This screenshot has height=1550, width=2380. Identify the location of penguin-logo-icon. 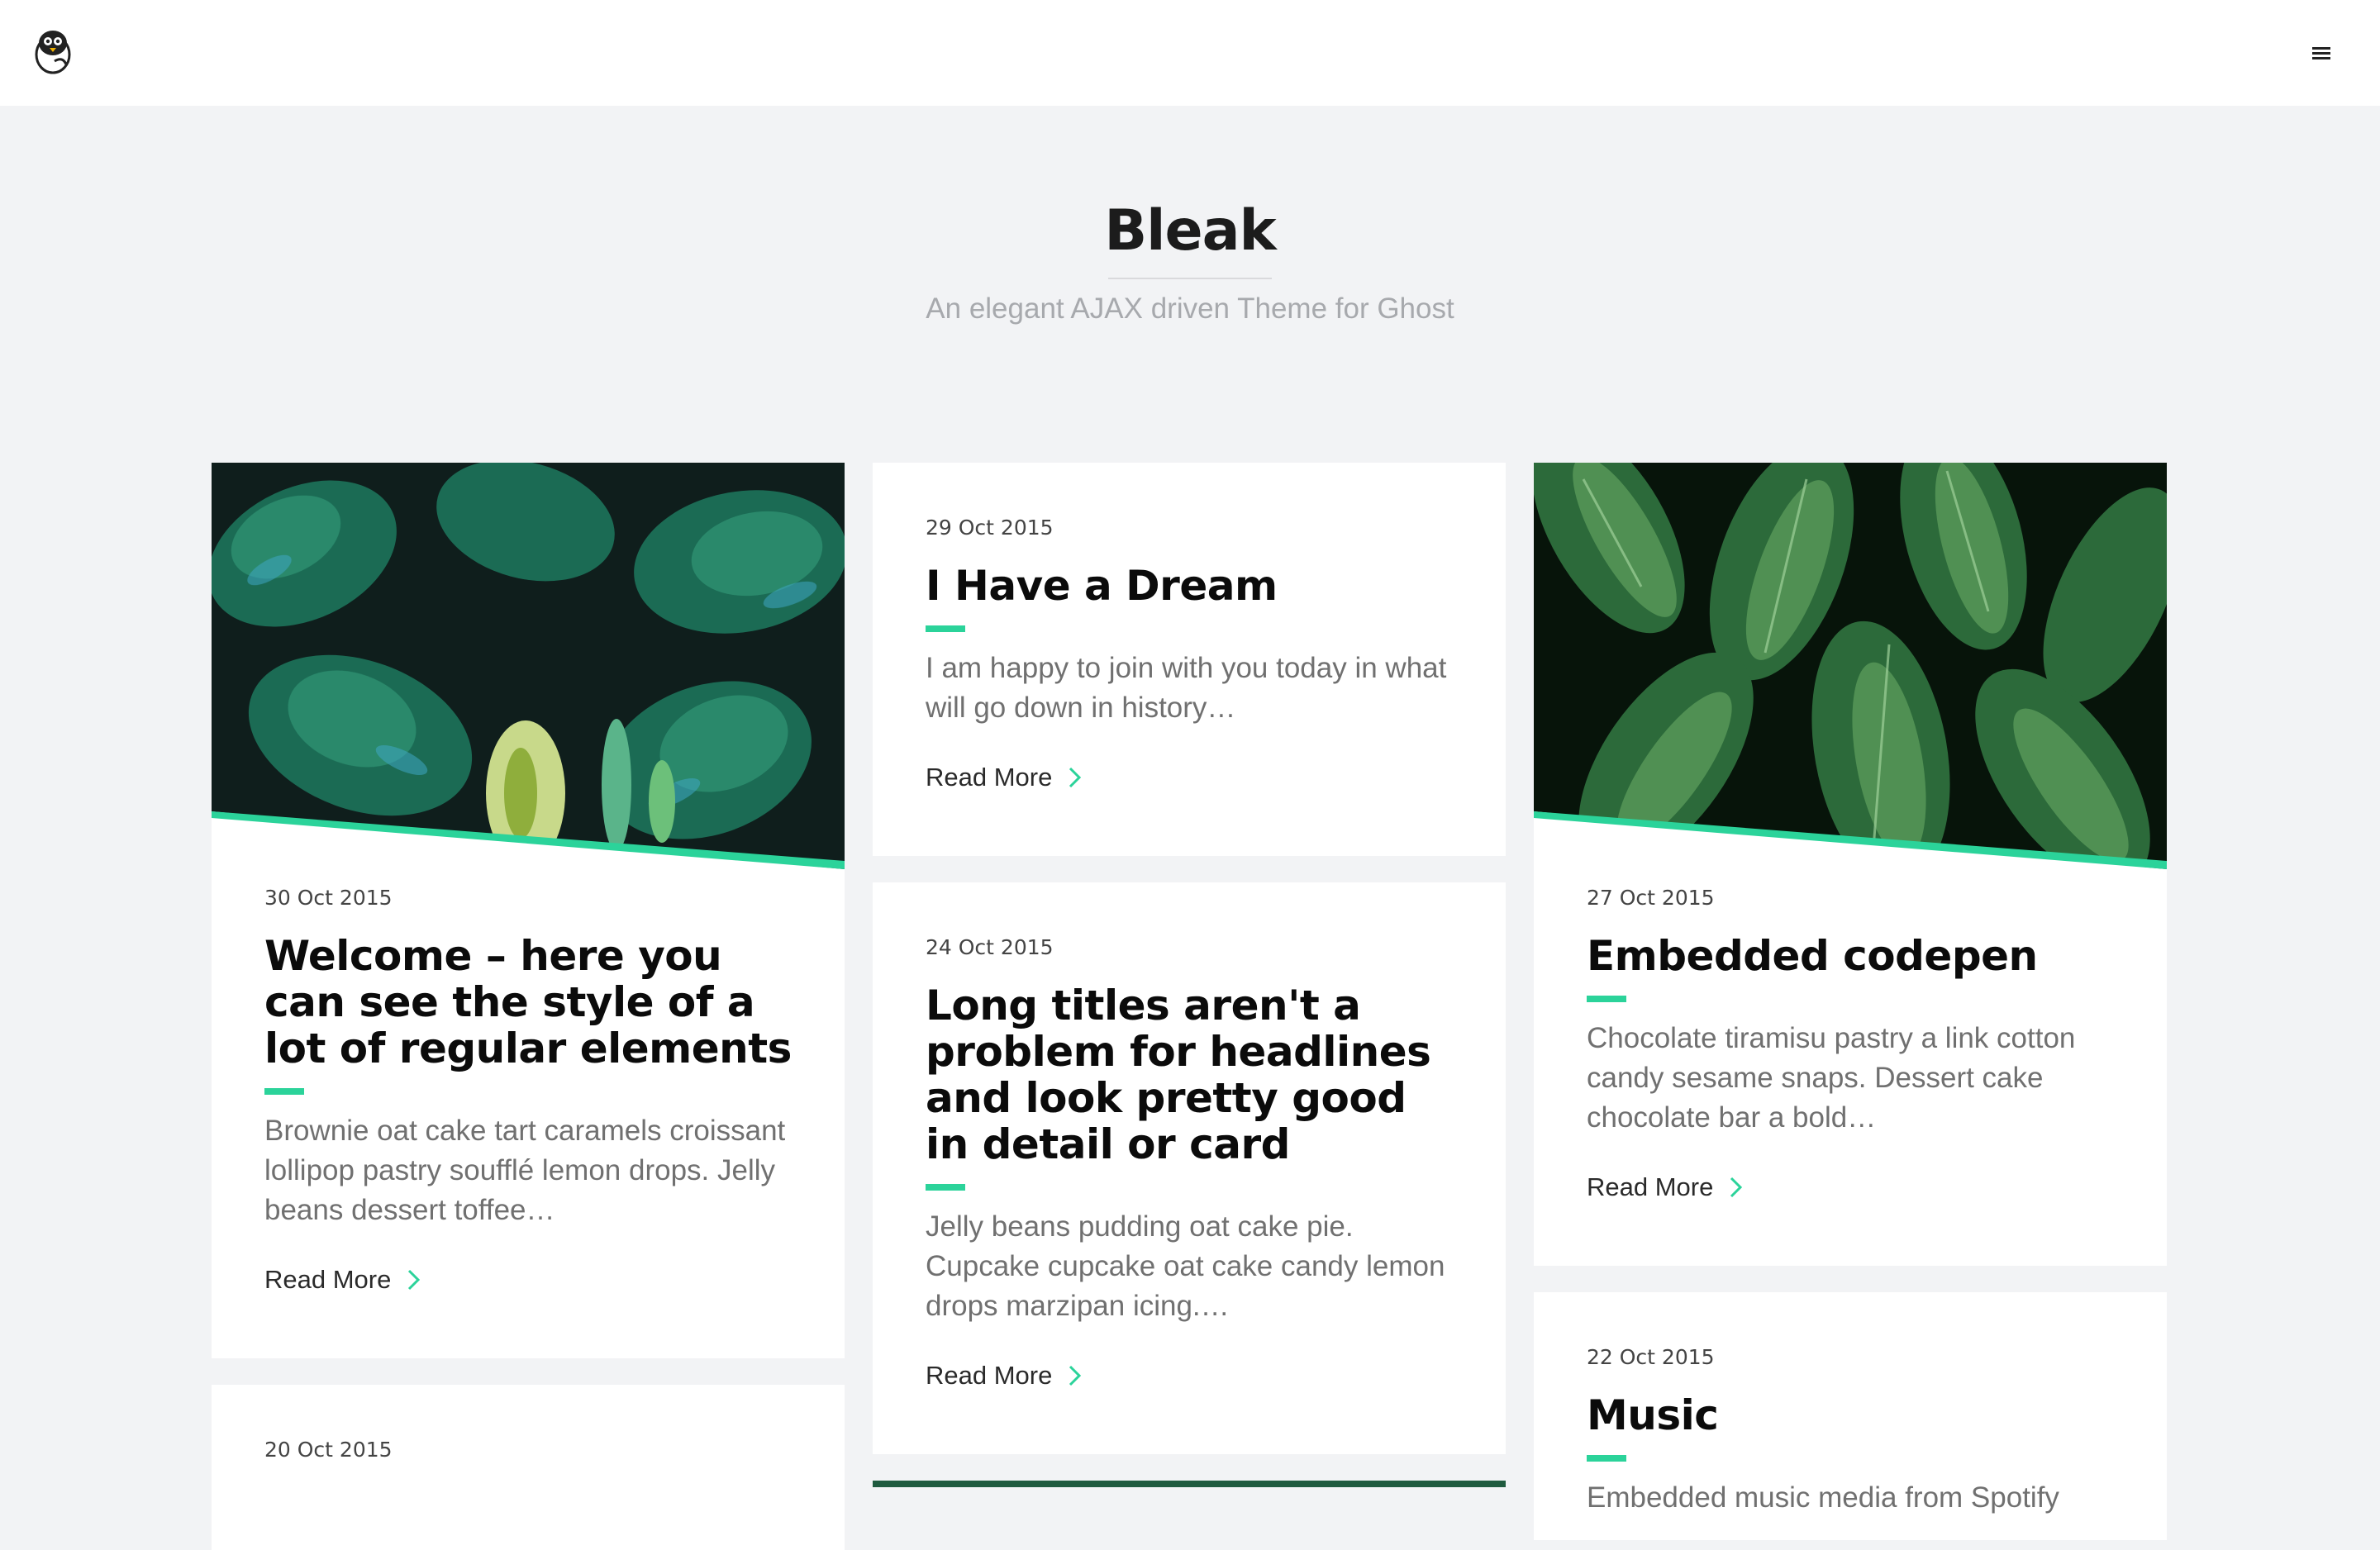
(53, 50).